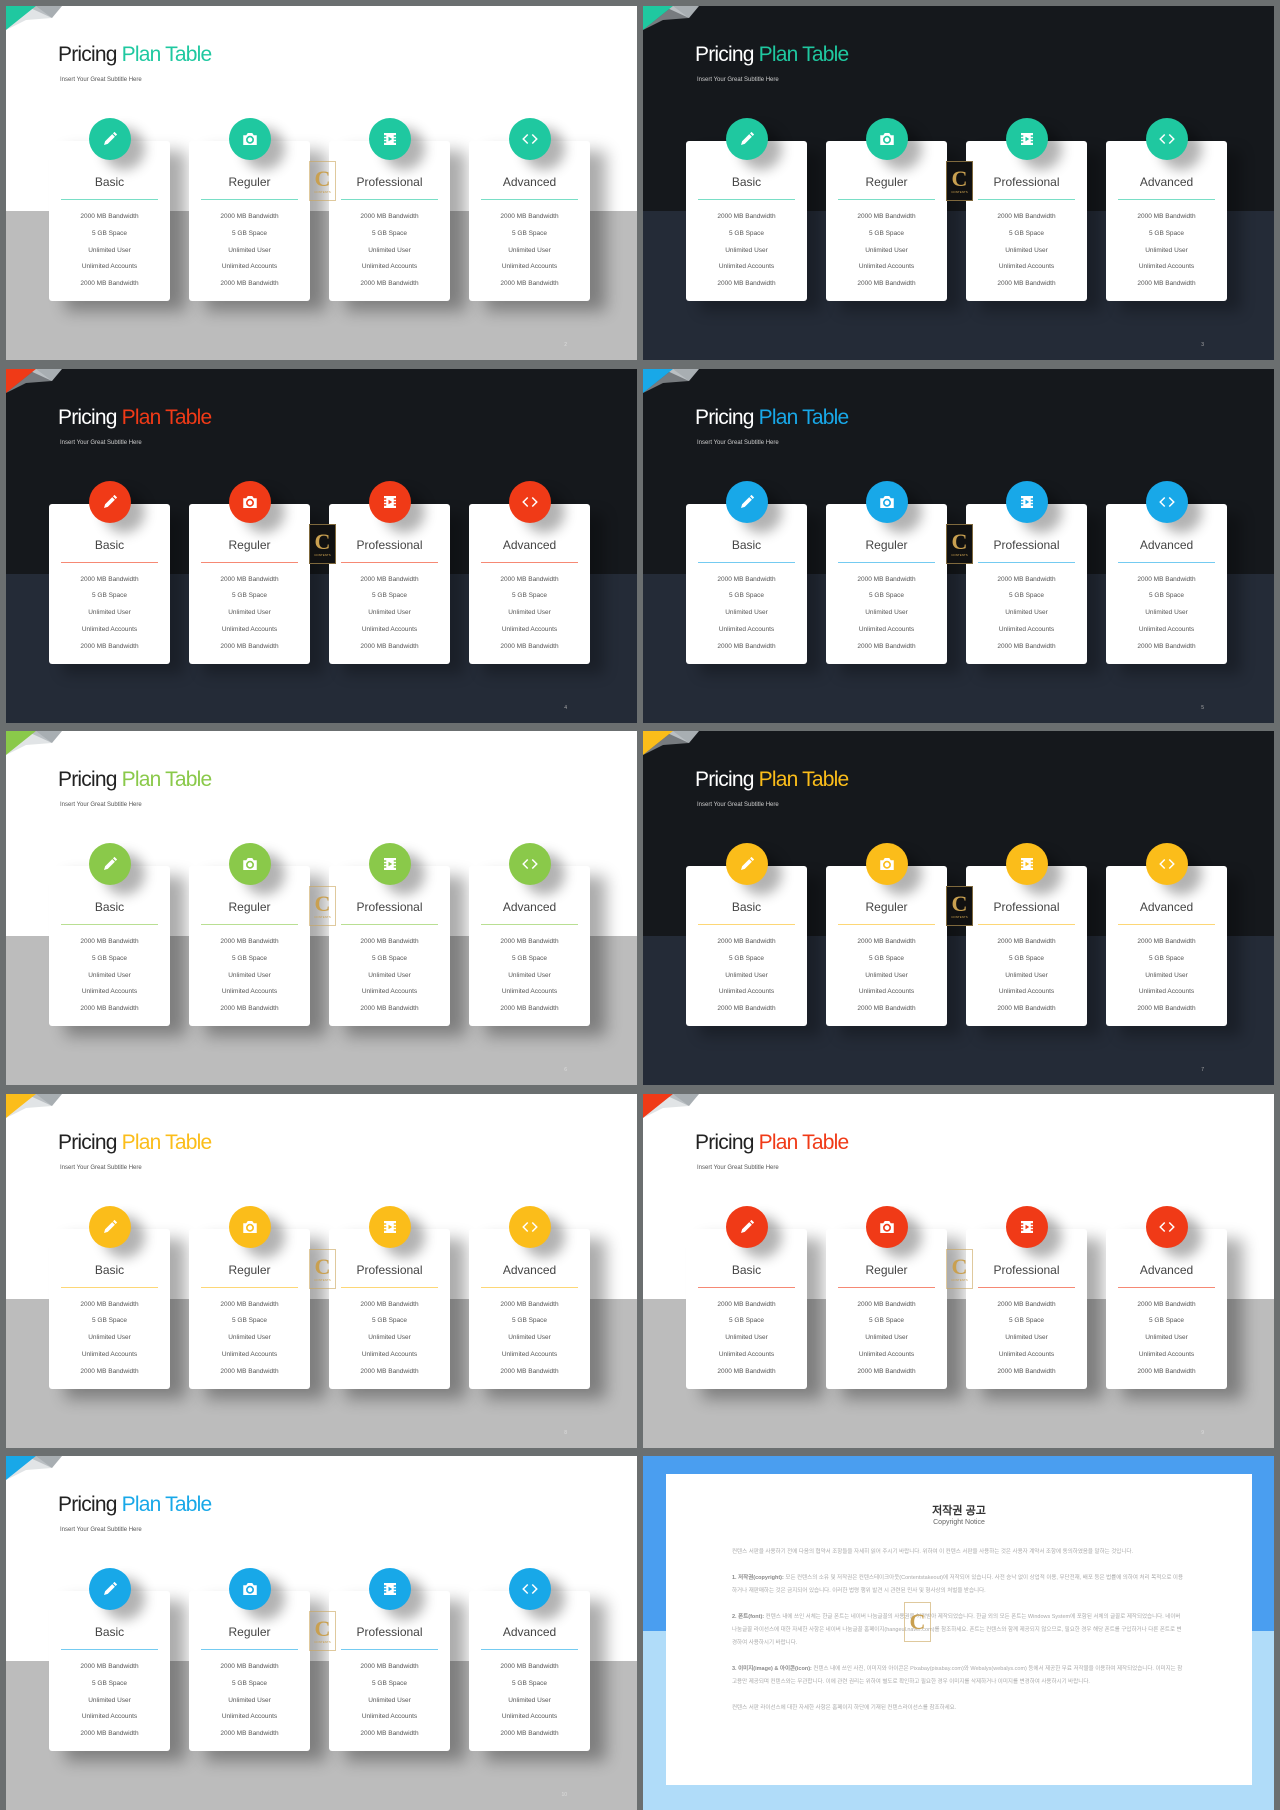 This screenshot has width=1280, height=1810. Describe the element at coordinates (109, 907) in the screenshot. I see `plan-name: Basic` at that location.